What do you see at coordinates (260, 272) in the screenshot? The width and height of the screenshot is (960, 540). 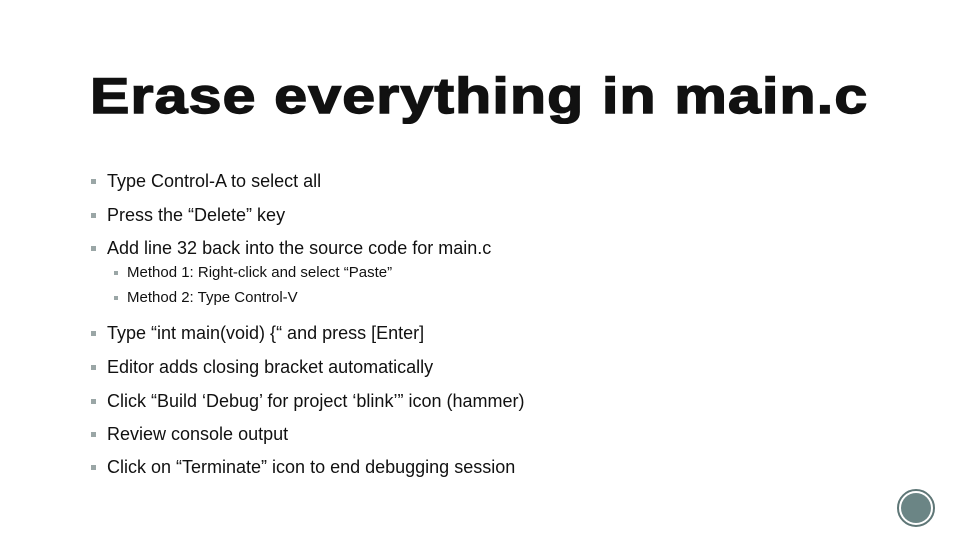 I see `sub-bullet-text: Method 1: Right-click and select “Paste”` at bounding box center [260, 272].